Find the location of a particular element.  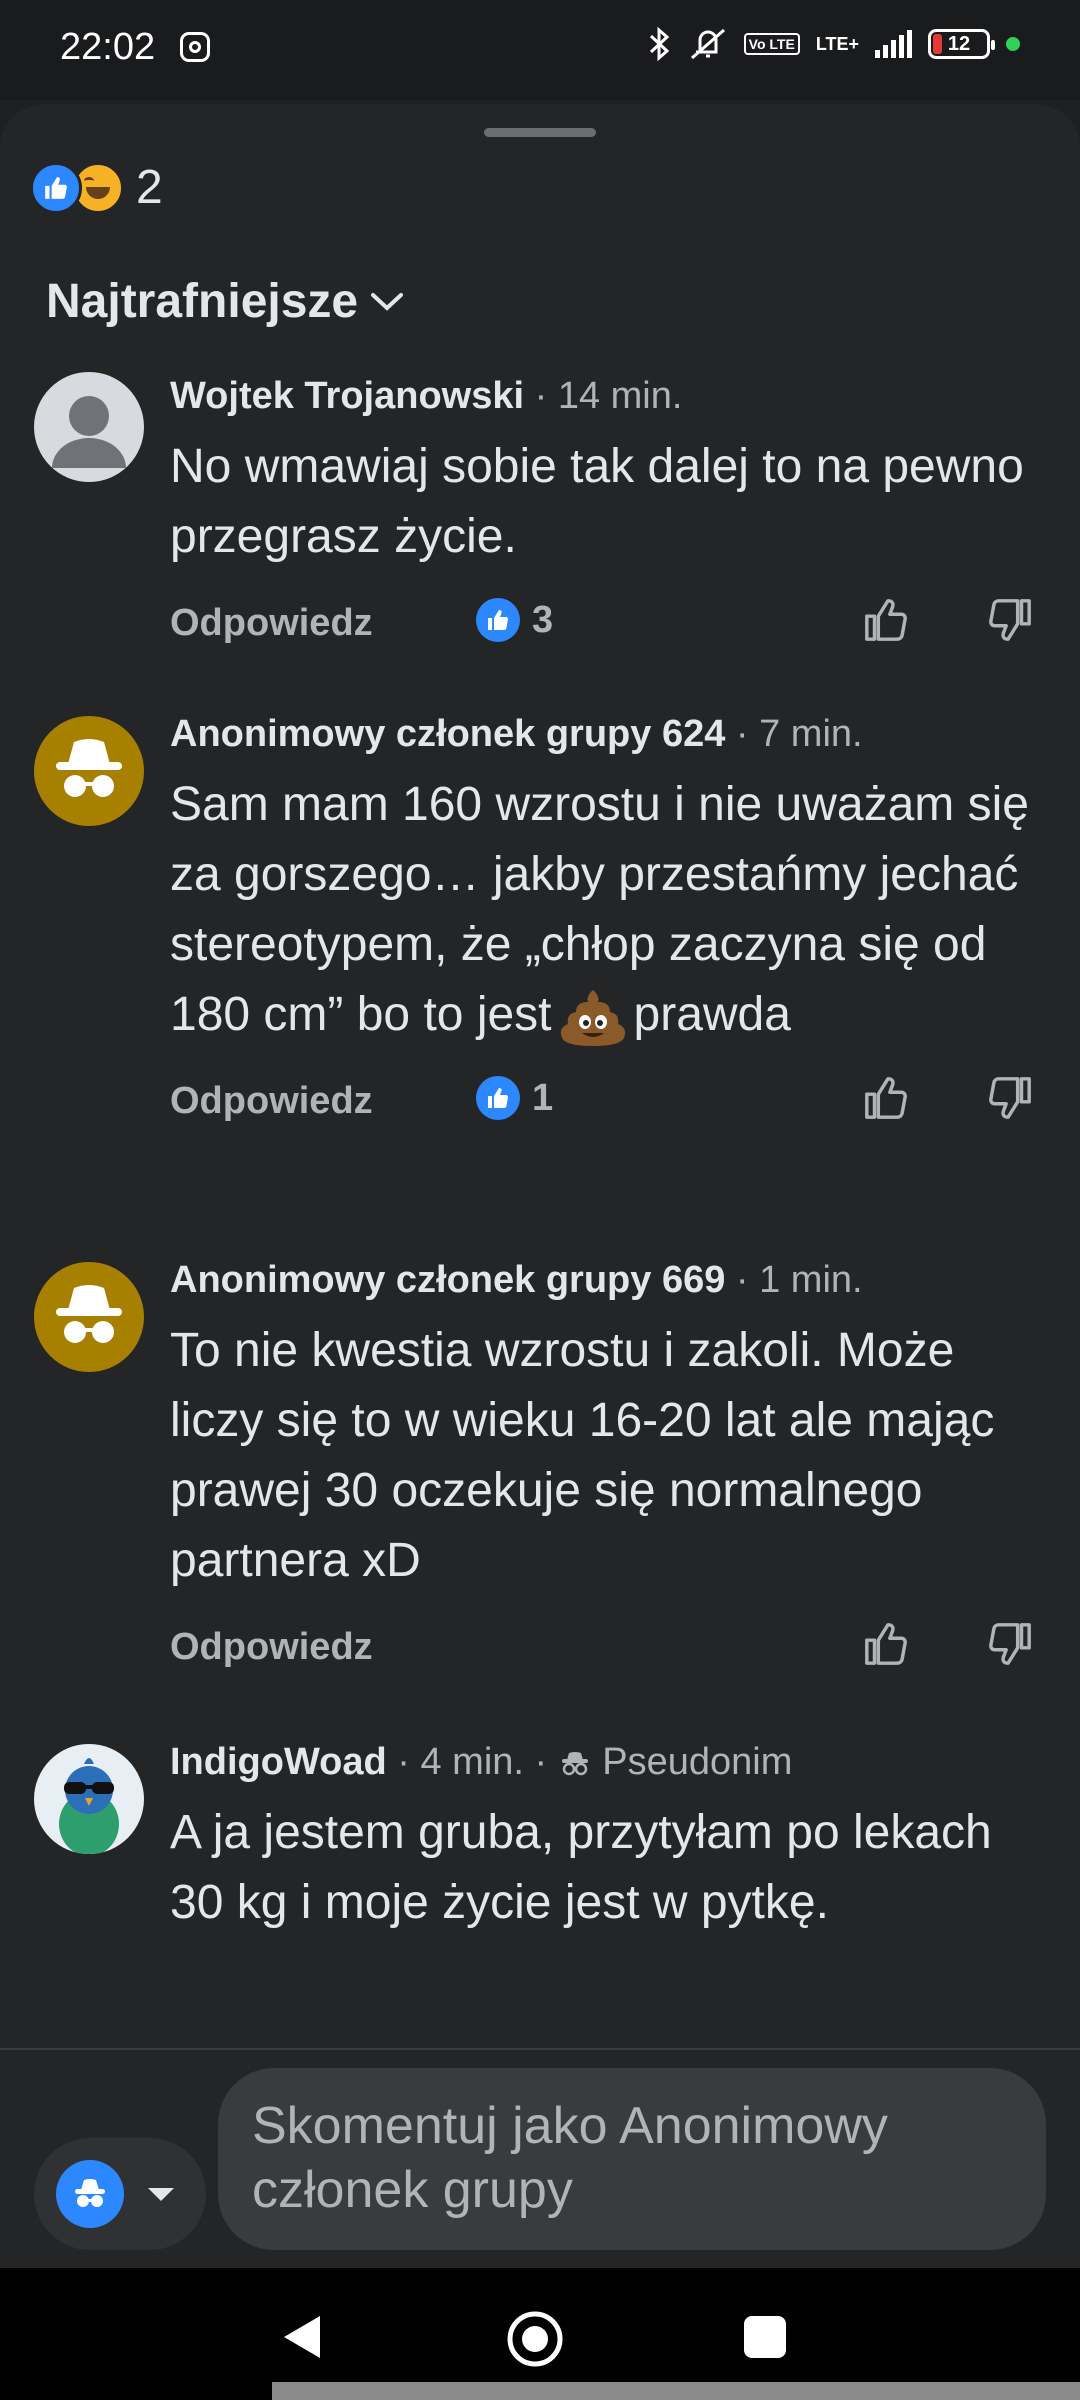

anonymous-identity-icon is located at coordinates (90, 2194).